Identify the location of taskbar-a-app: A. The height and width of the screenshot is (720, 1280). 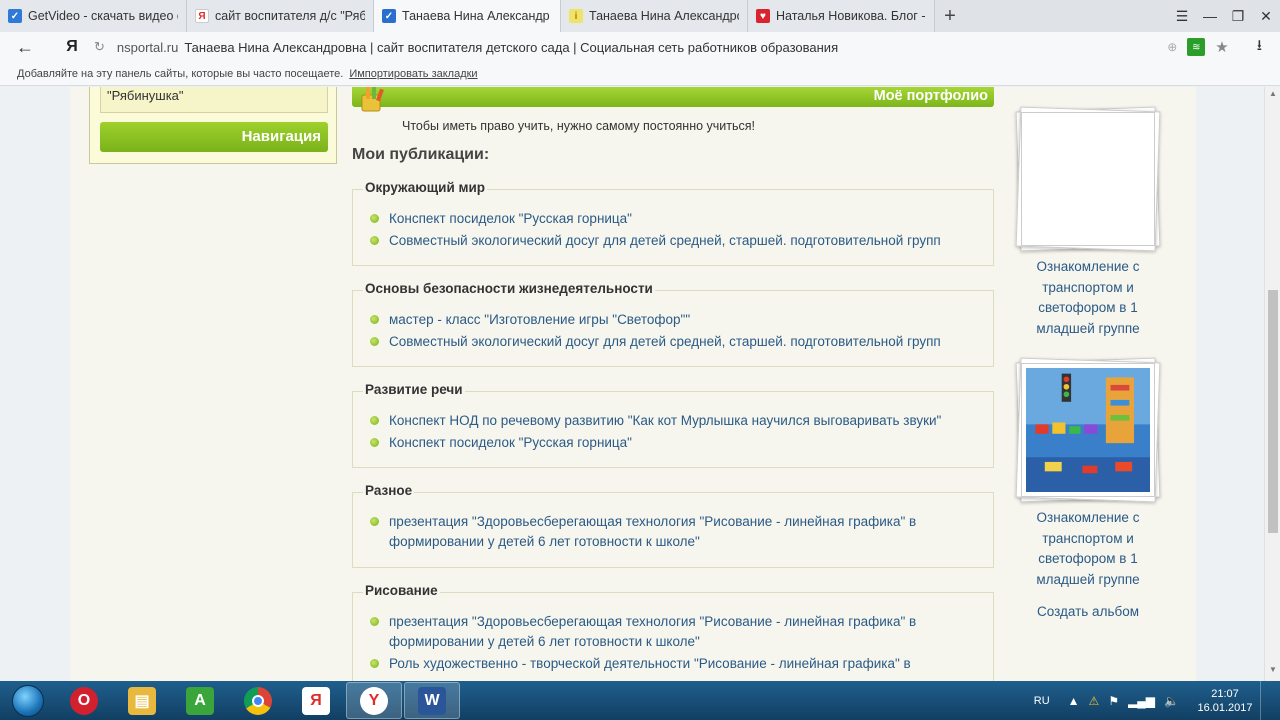
(200, 700).